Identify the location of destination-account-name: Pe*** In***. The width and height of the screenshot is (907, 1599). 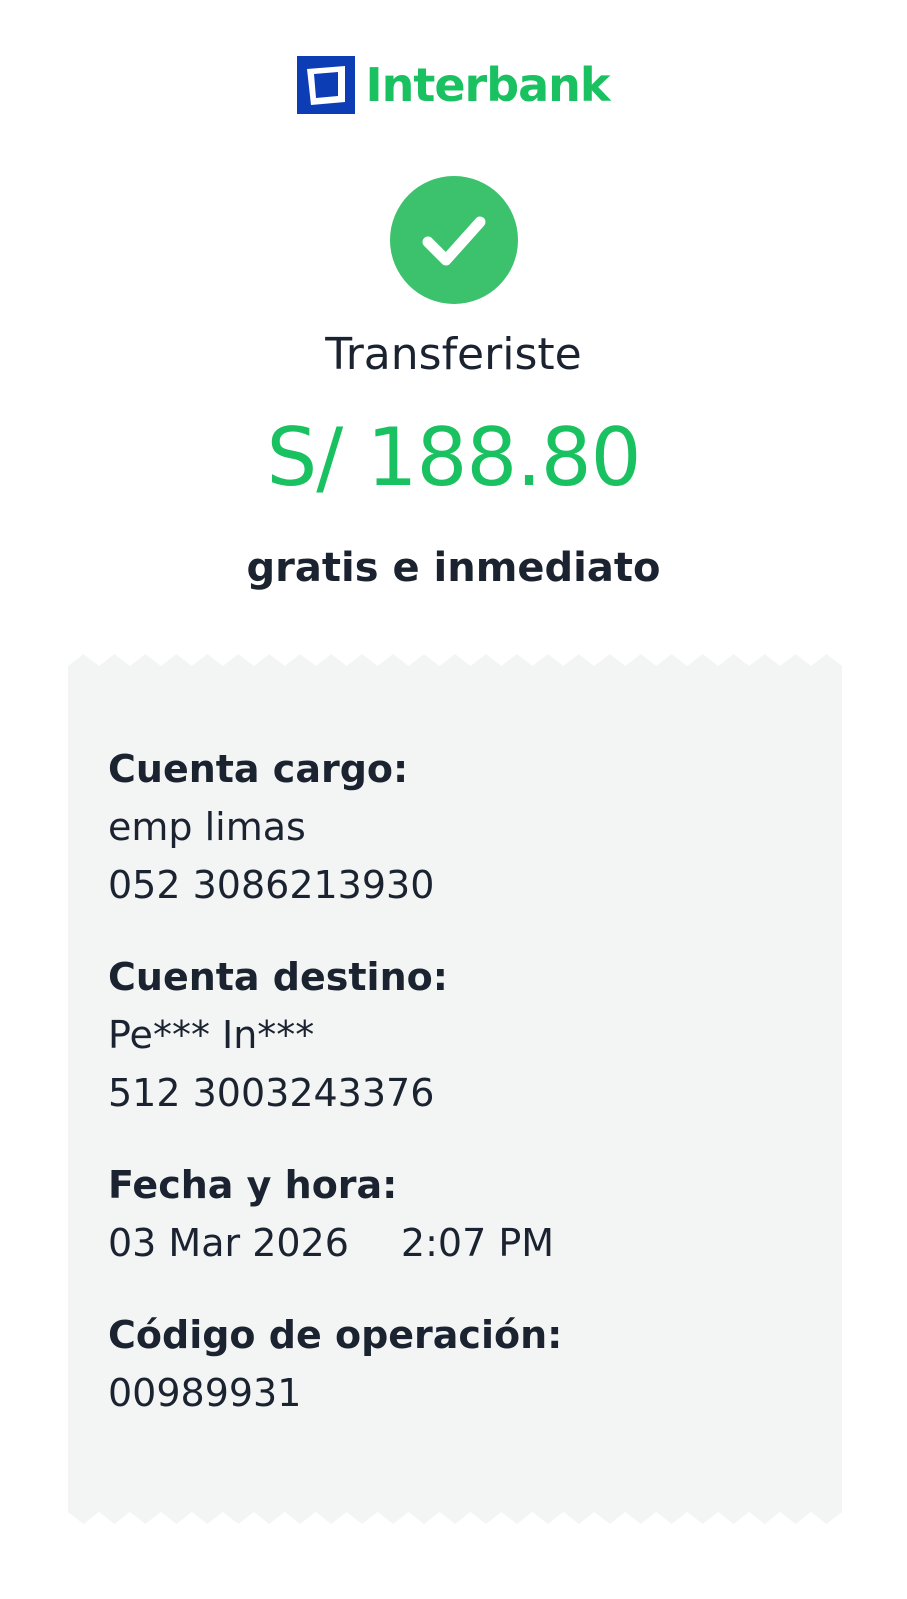
(211, 1035).